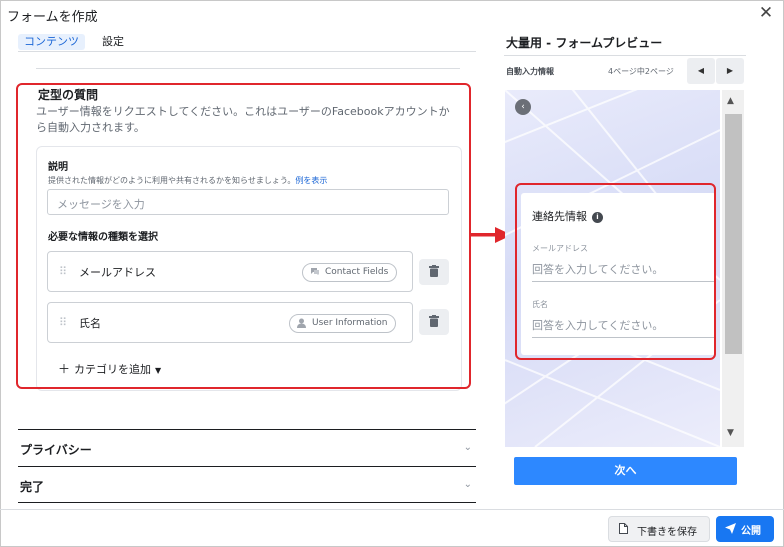  I want to click on prev-page-button: ◀, so click(701, 71).